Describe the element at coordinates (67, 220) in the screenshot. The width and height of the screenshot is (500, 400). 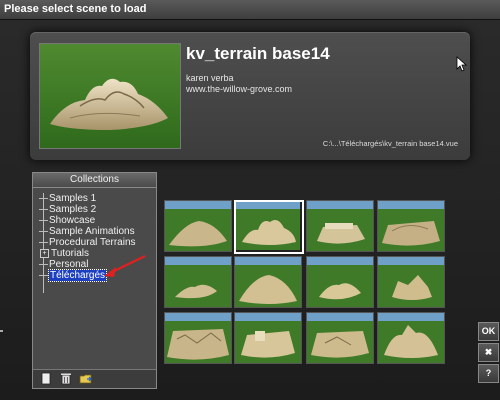
I see `collection-item-showcase: Showcase` at that location.